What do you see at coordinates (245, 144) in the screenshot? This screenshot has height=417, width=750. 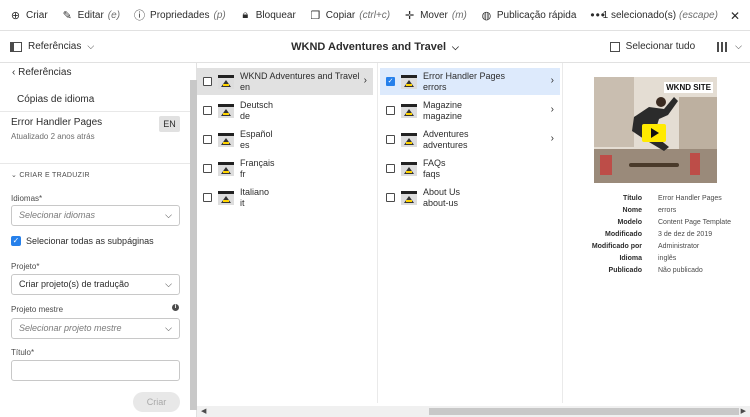 I see `item-name: es` at bounding box center [245, 144].